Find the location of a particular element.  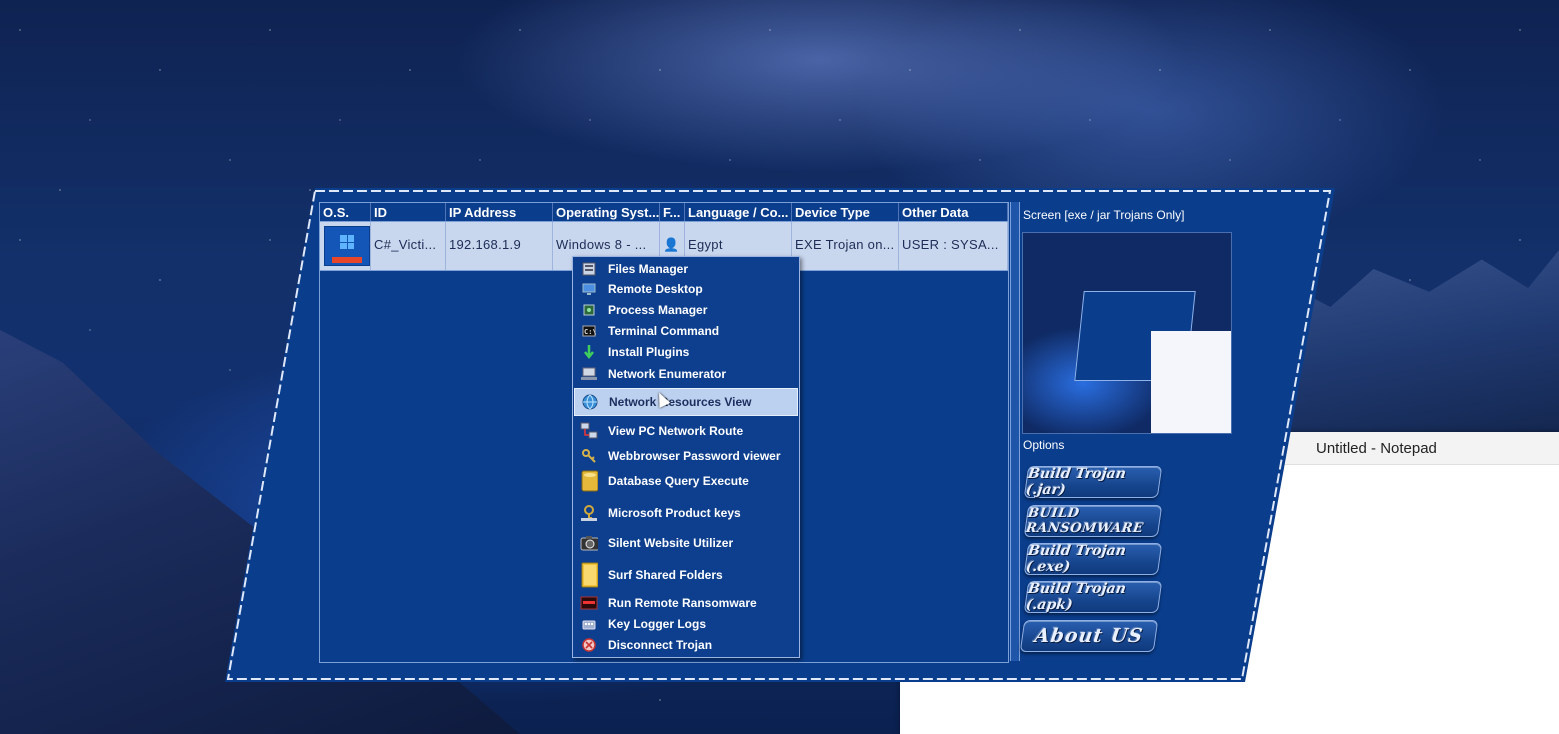

build-trojan-exe-button: Build Trojan (.exe) is located at coordinates (1093, 559).